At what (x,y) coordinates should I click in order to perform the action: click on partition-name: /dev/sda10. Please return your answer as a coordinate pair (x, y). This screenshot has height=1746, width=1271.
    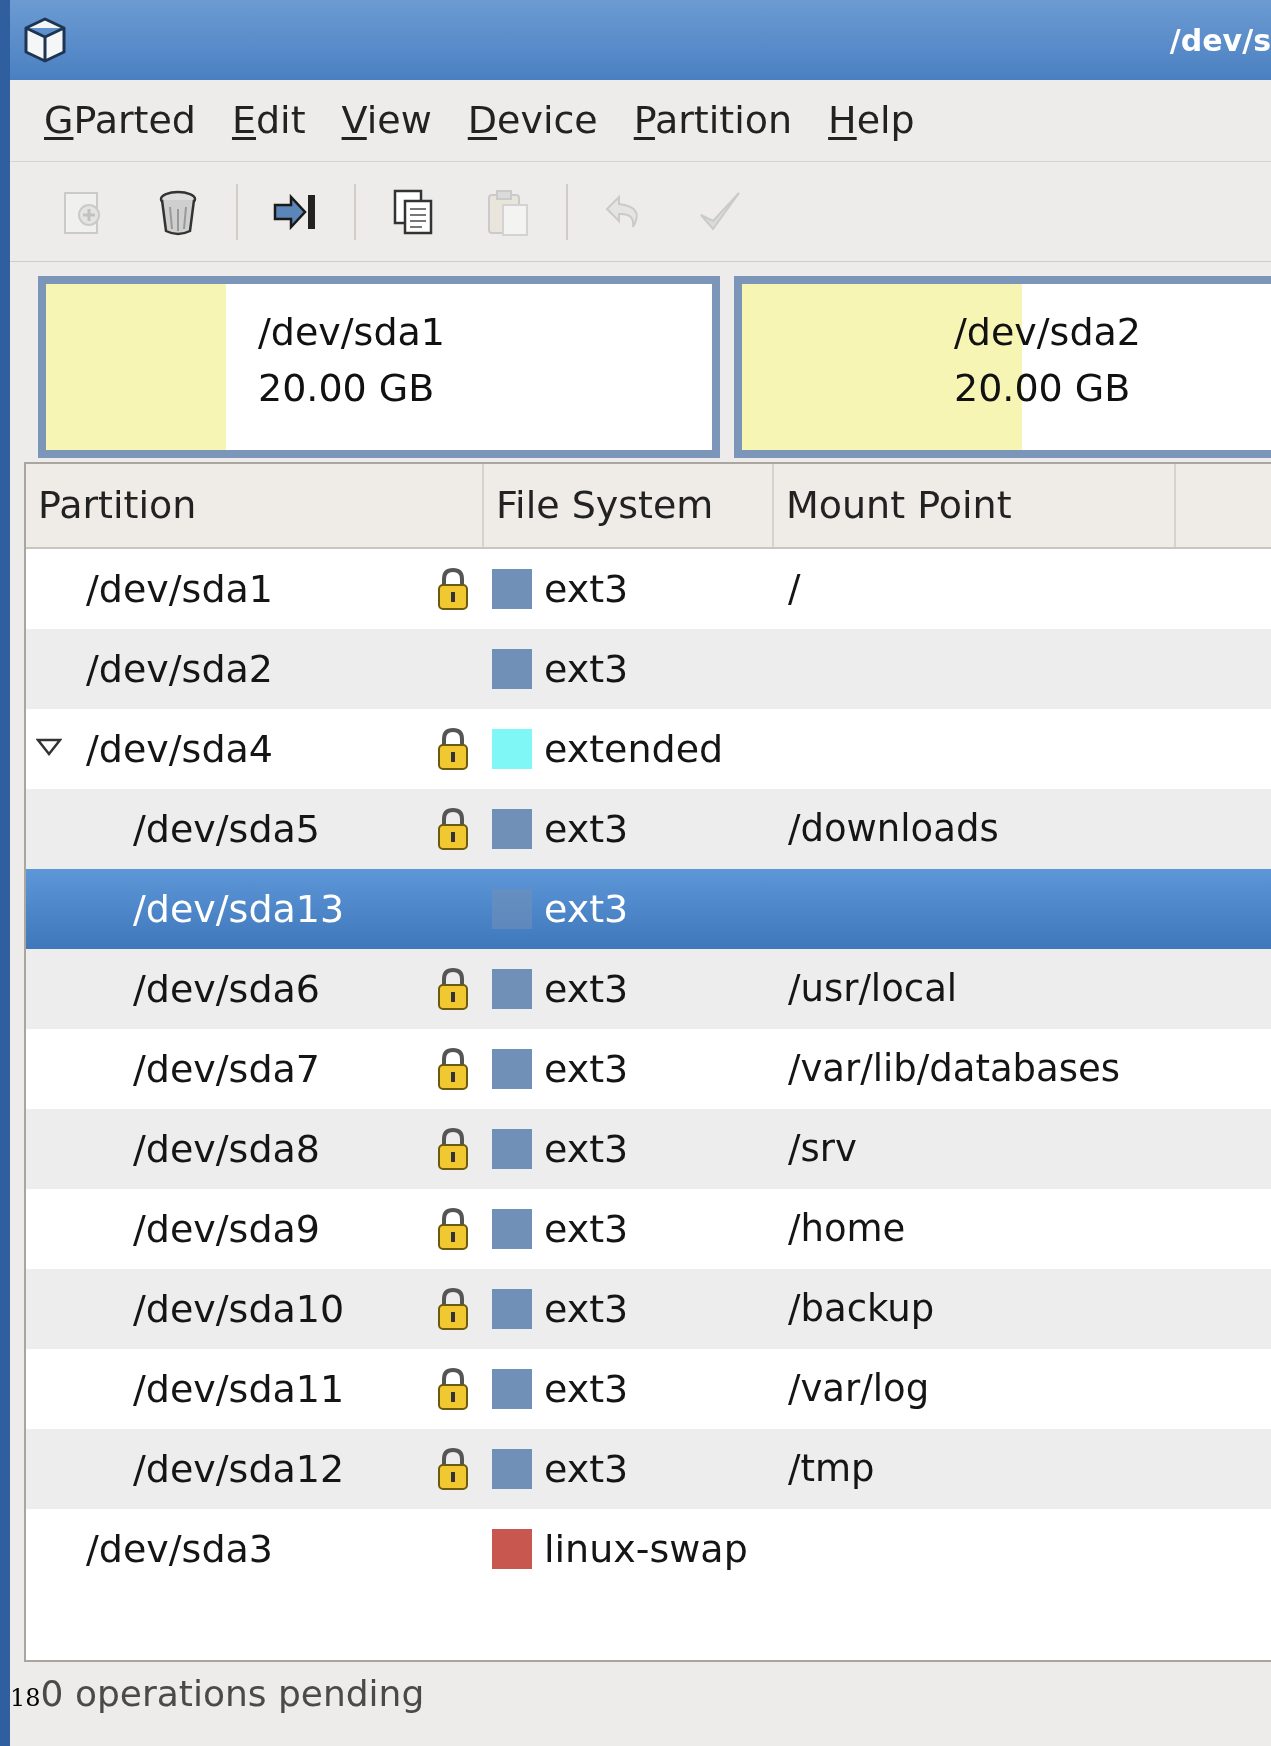
    Looking at the image, I should click on (239, 1309).